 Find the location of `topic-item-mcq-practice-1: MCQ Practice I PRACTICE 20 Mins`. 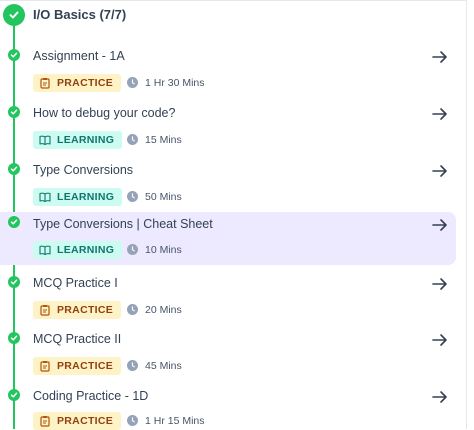

topic-item-mcq-practice-1: MCQ Practice I PRACTICE 20 Mins is located at coordinates (228, 298).